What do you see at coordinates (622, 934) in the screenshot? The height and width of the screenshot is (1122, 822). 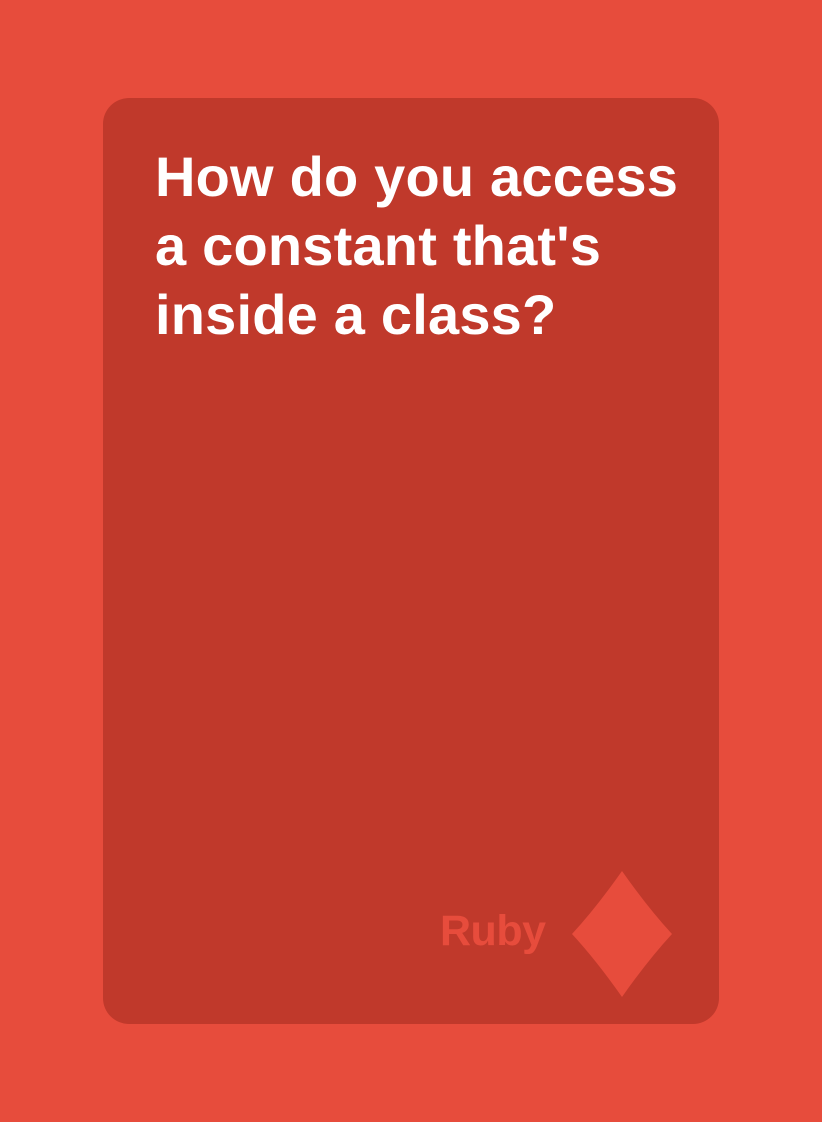 I see `diamond-icon` at bounding box center [622, 934].